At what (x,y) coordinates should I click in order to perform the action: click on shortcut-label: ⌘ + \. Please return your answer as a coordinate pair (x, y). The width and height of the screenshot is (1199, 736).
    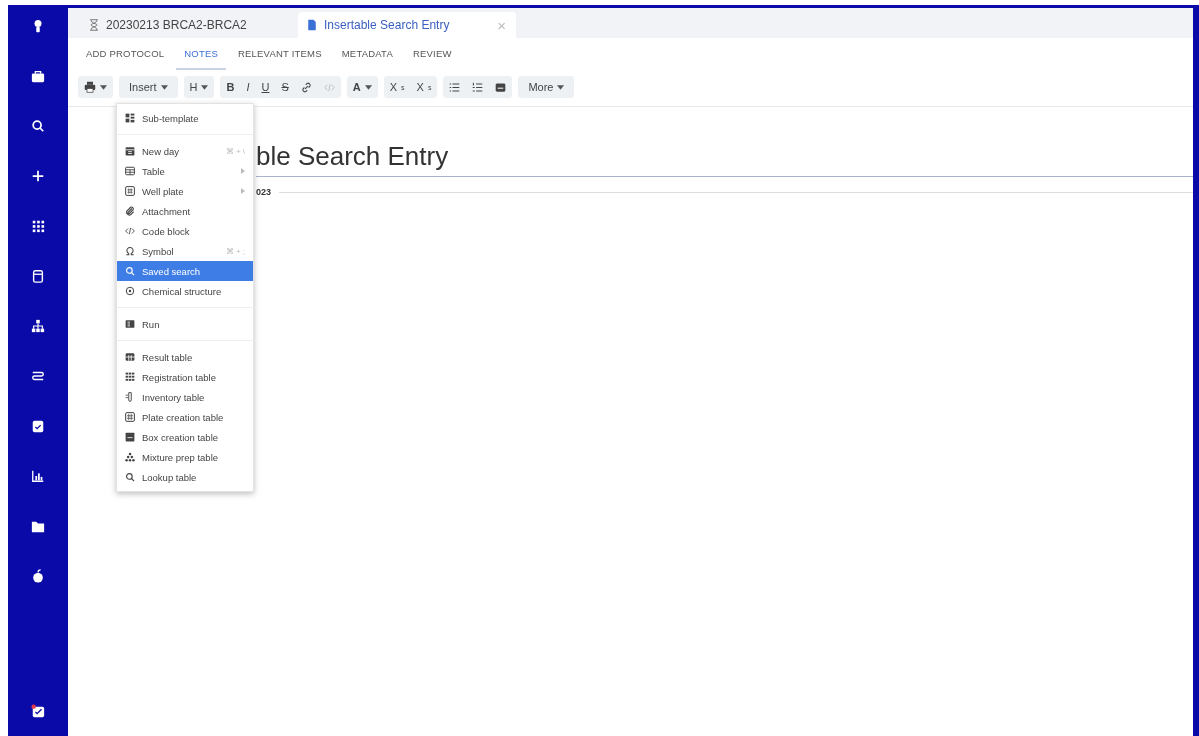
    Looking at the image, I should click on (235, 151).